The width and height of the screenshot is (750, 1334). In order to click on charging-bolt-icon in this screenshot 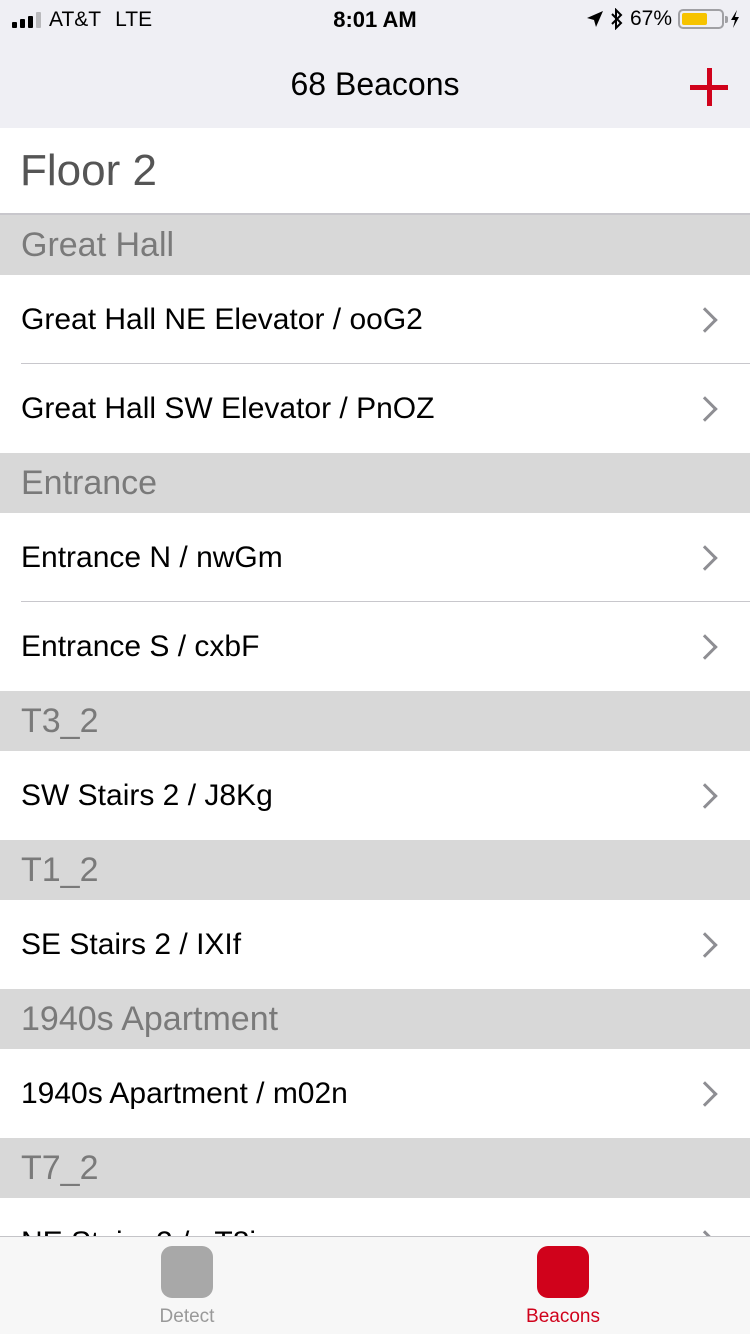, I will do `click(735, 19)`.